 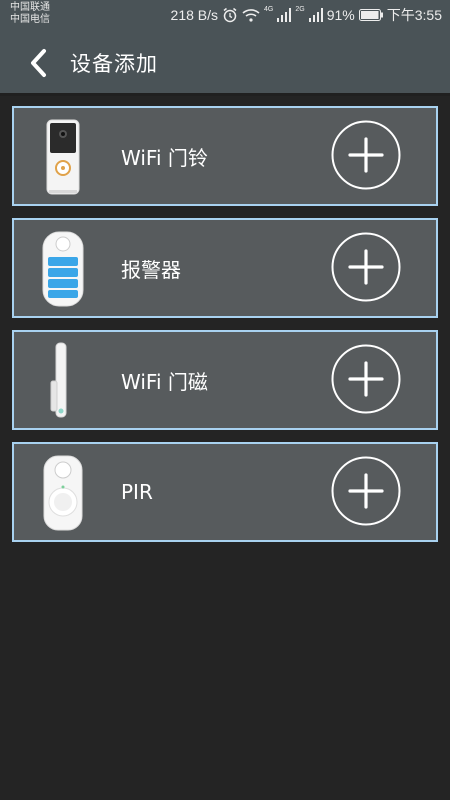 I want to click on device-item-pir: PIR, so click(x=225, y=492).